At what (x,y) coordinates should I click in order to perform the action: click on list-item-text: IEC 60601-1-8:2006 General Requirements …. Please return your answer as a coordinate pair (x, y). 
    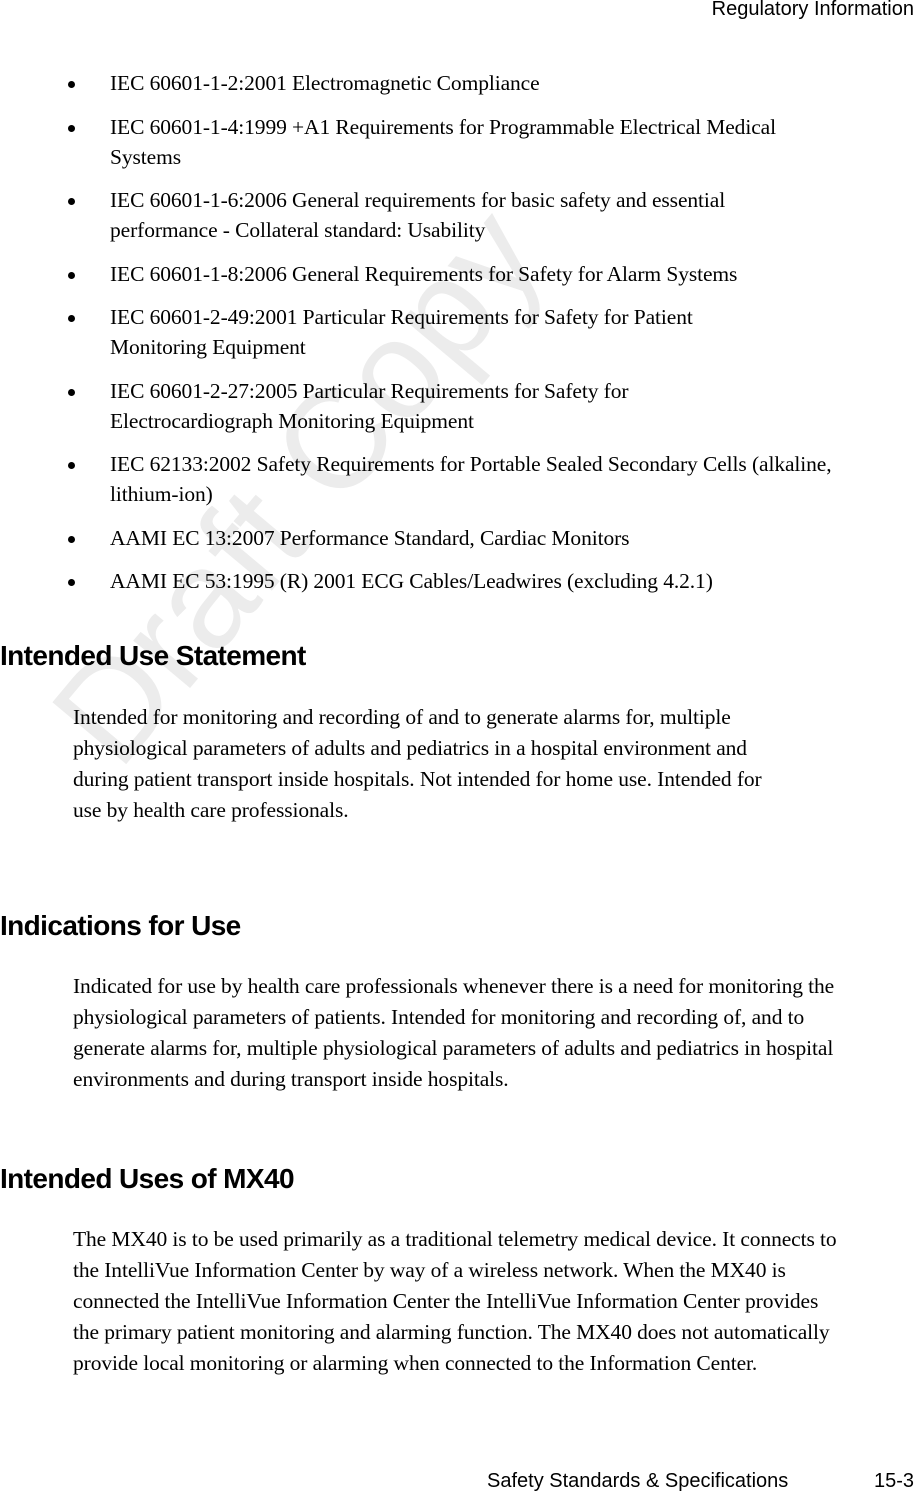
    Looking at the image, I should click on (424, 273).